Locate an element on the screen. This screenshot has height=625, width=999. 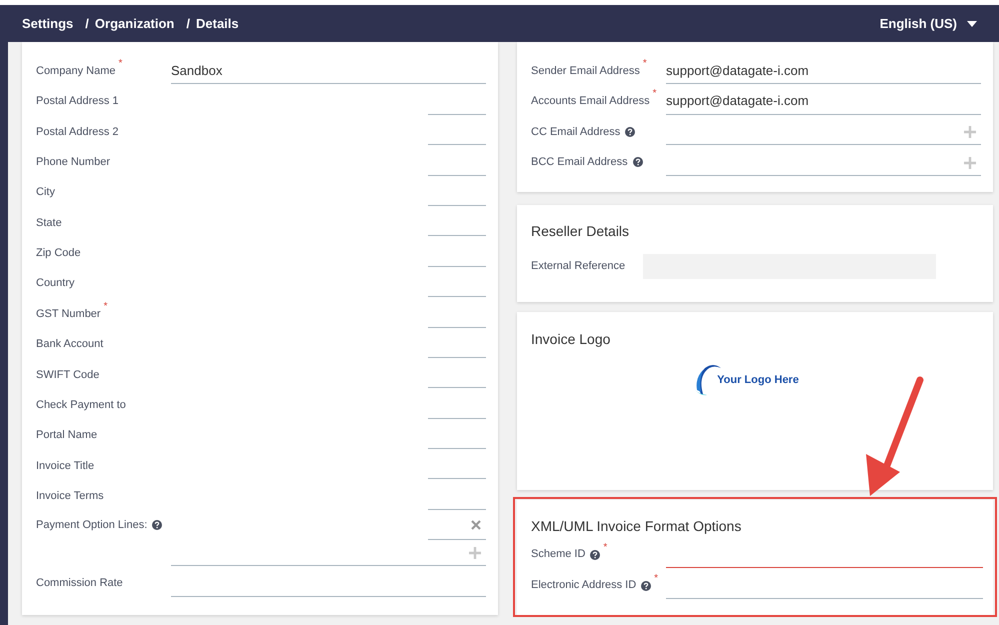
field-label: State is located at coordinates (49, 223).